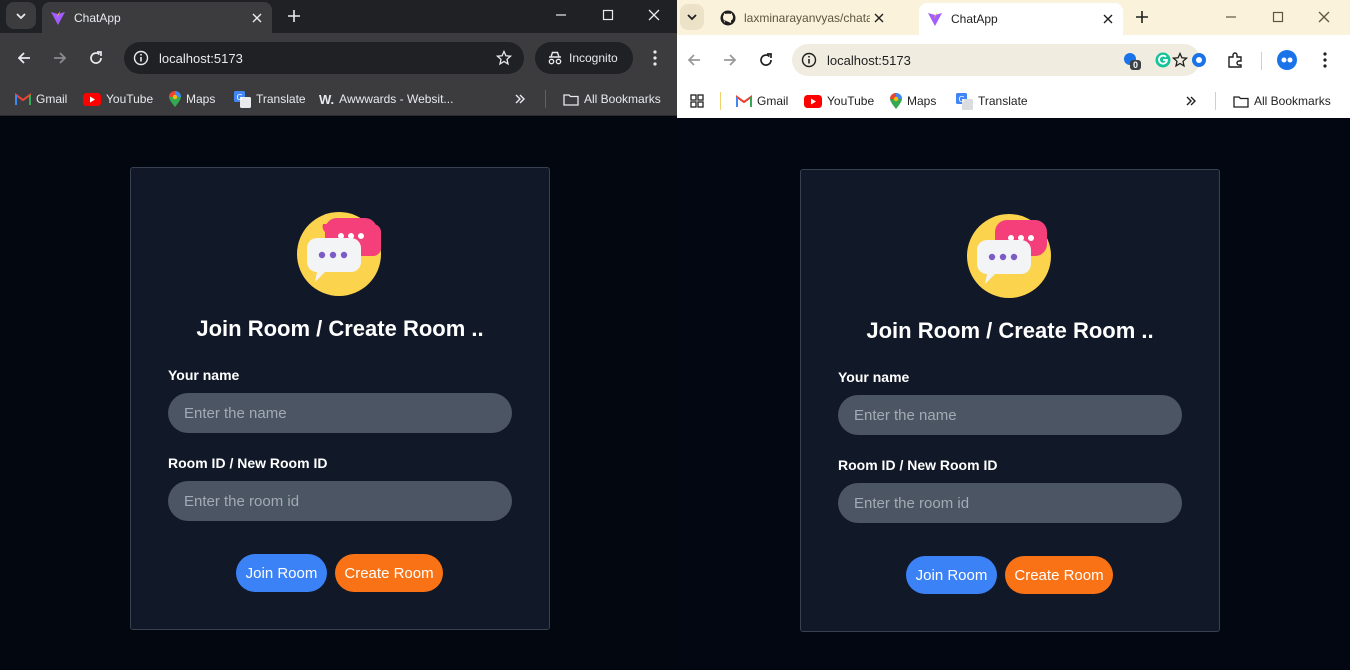 The height and width of the screenshot is (670, 1350). I want to click on grammarly-icon, so click(1163, 60).